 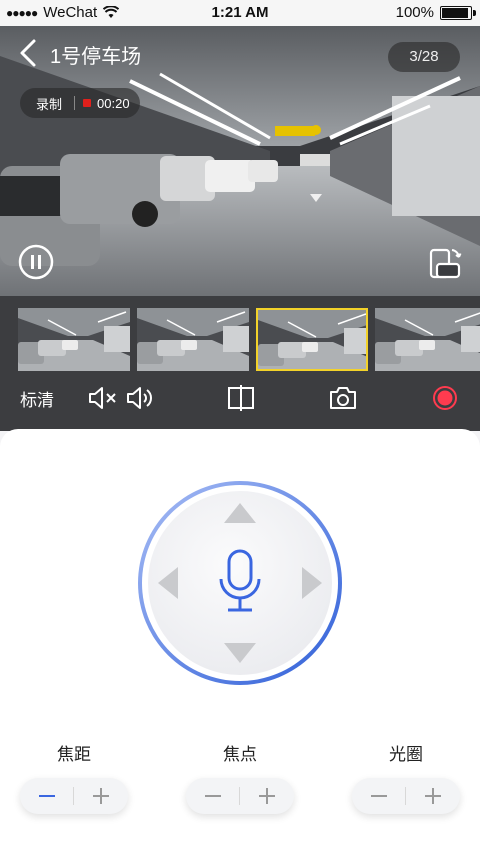 What do you see at coordinates (49, 104) in the screenshot?
I see `recording-label: 录制` at bounding box center [49, 104].